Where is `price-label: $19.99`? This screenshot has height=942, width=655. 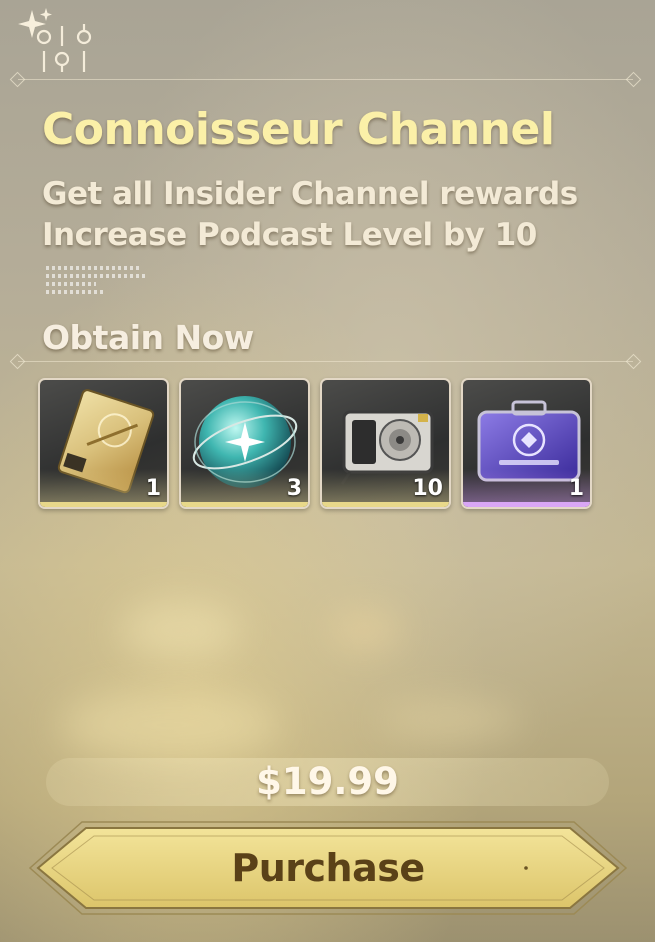
price-label: $19.99 is located at coordinates (327, 781).